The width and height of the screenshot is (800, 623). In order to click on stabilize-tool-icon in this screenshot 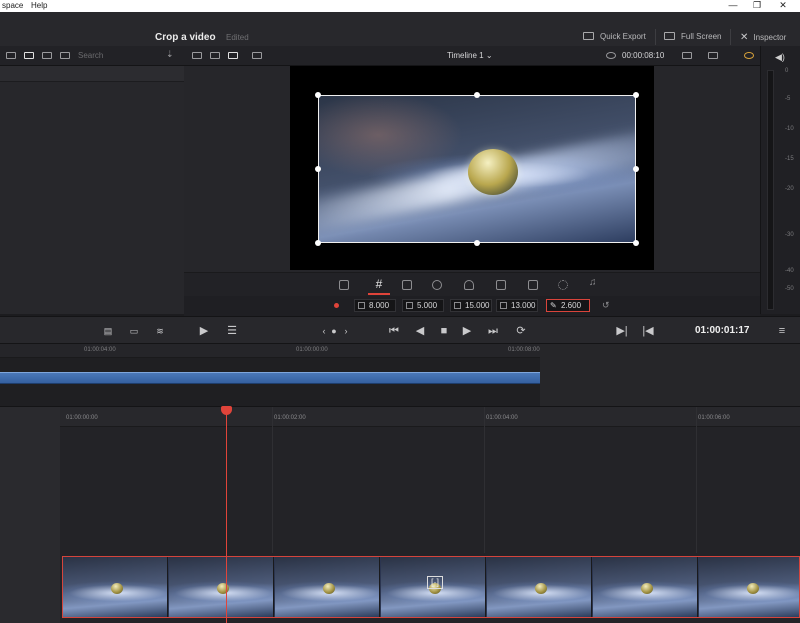, I will do `click(501, 285)`.